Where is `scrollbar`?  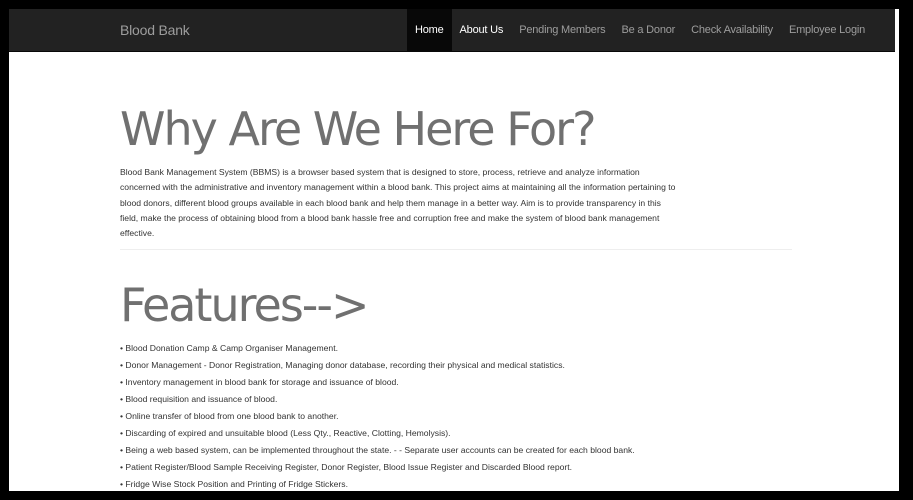 scrollbar is located at coordinates (897, 250).